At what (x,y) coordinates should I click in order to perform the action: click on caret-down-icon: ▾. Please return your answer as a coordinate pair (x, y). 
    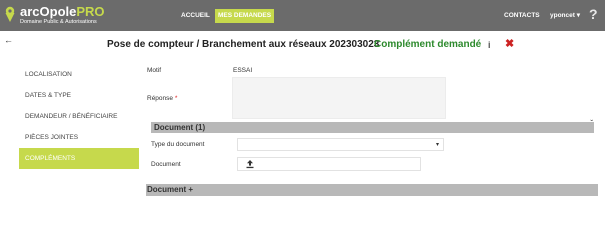
    Looking at the image, I should click on (437, 145).